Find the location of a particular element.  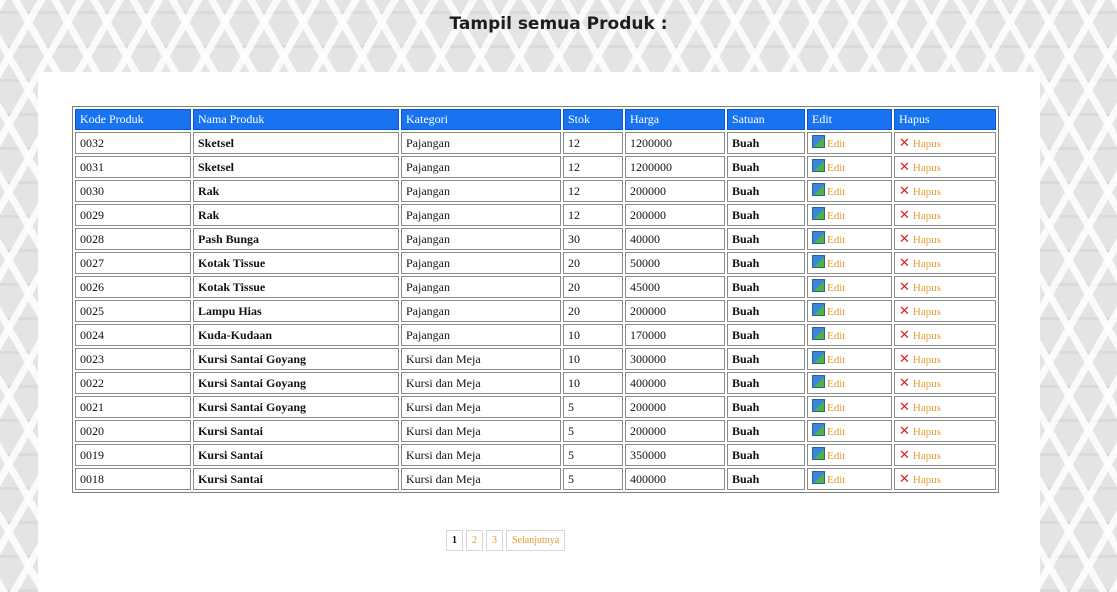

page-3-link: 3 is located at coordinates (494, 540).